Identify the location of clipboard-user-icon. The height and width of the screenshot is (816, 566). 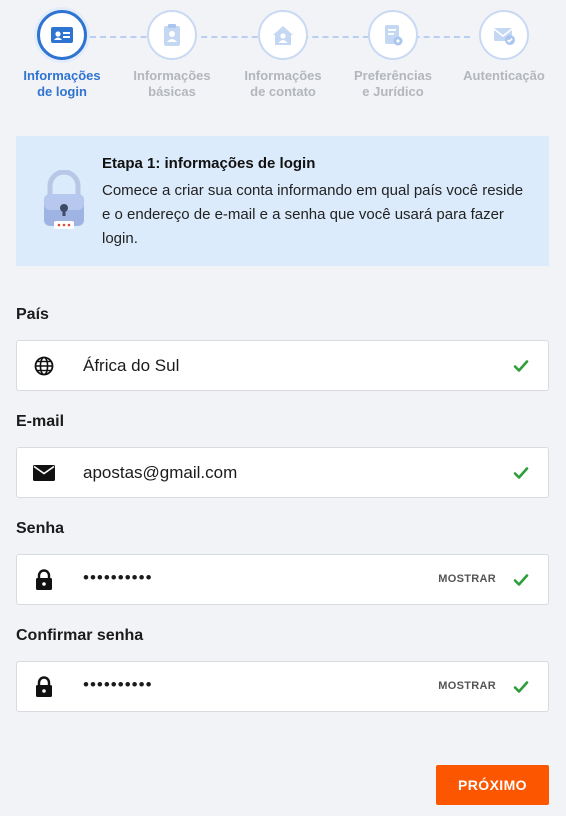
(172, 35).